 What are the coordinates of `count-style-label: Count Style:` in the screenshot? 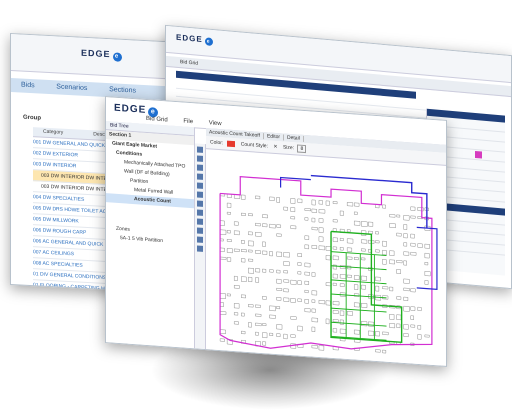 It's located at (254, 145).